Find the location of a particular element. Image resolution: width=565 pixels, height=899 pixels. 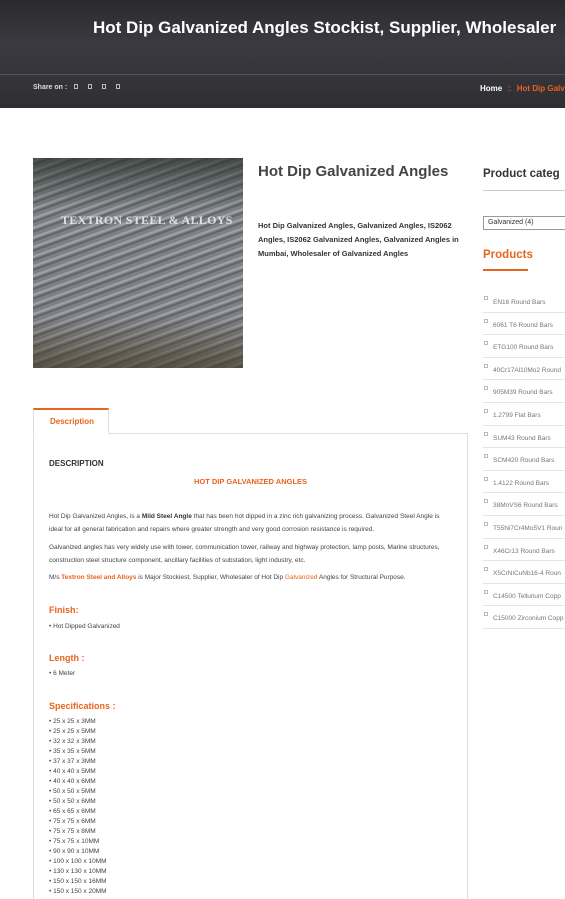

spec-value: 75 x 75 x 10MM is located at coordinates (76, 841).